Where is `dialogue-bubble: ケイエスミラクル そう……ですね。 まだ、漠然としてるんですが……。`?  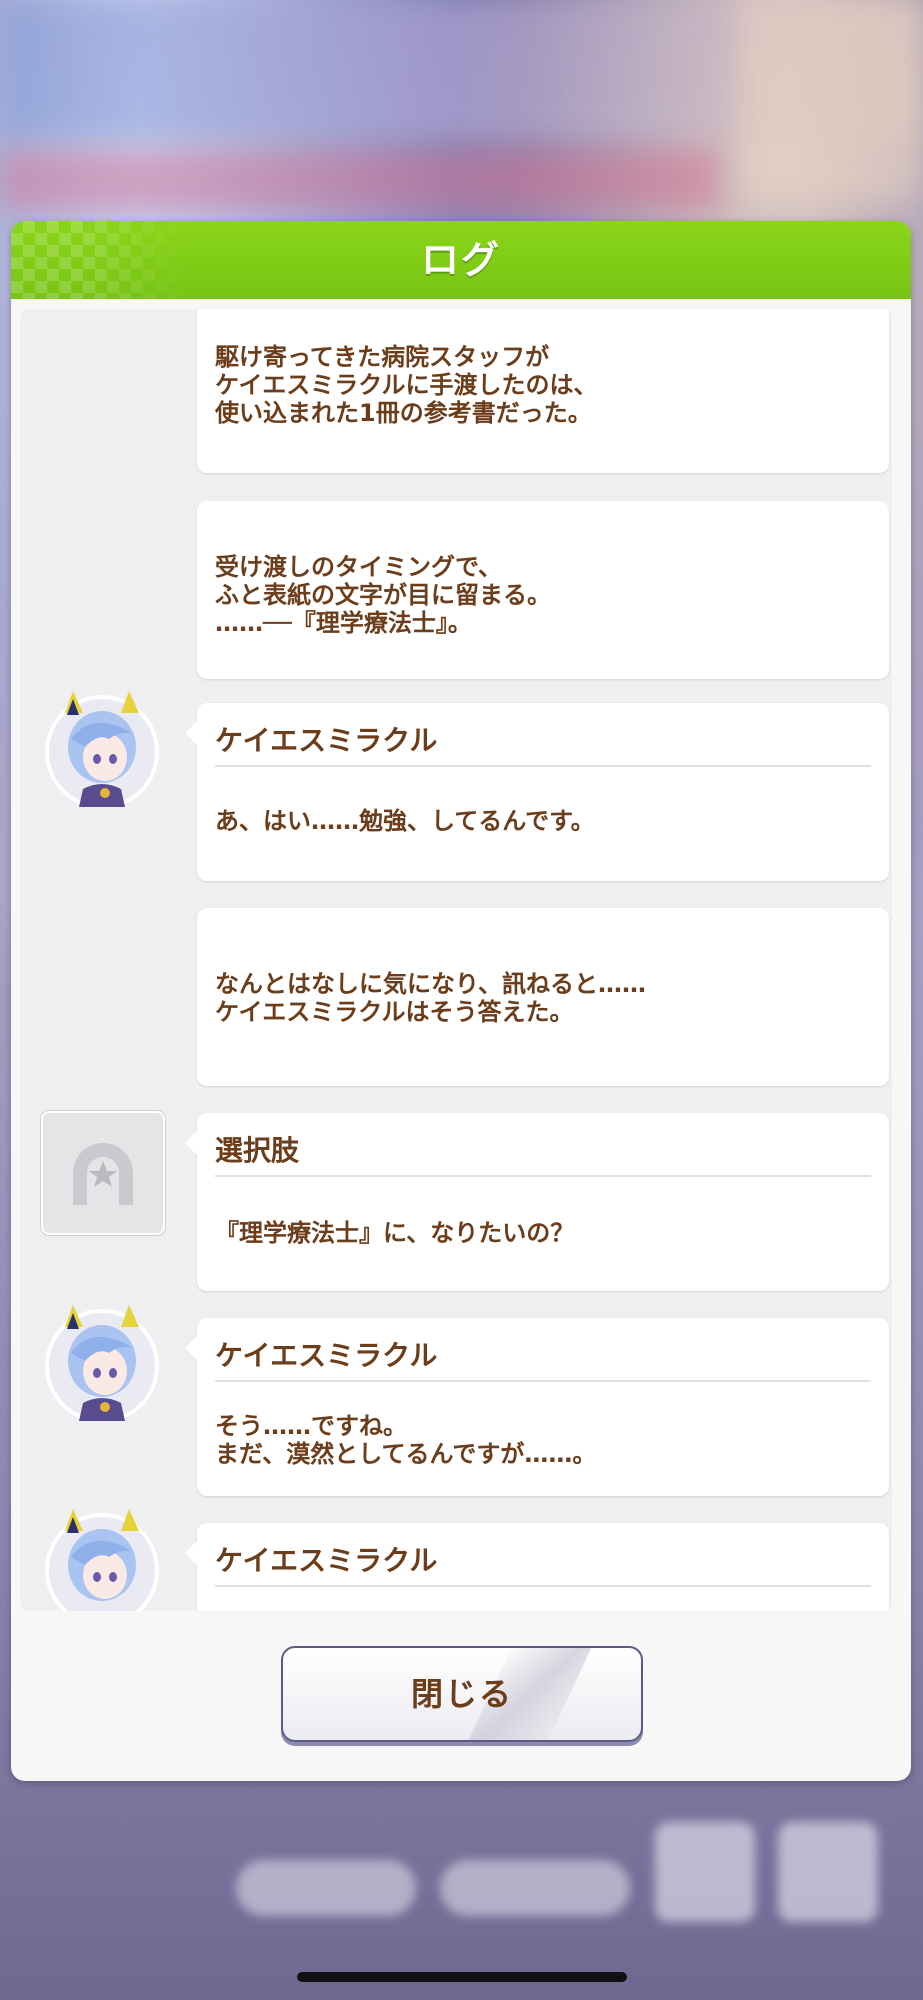 dialogue-bubble: ケイエスミラクル そう……ですね。 まだ、漠然としてるんですが……。 is located at coordinates (537, 1407).